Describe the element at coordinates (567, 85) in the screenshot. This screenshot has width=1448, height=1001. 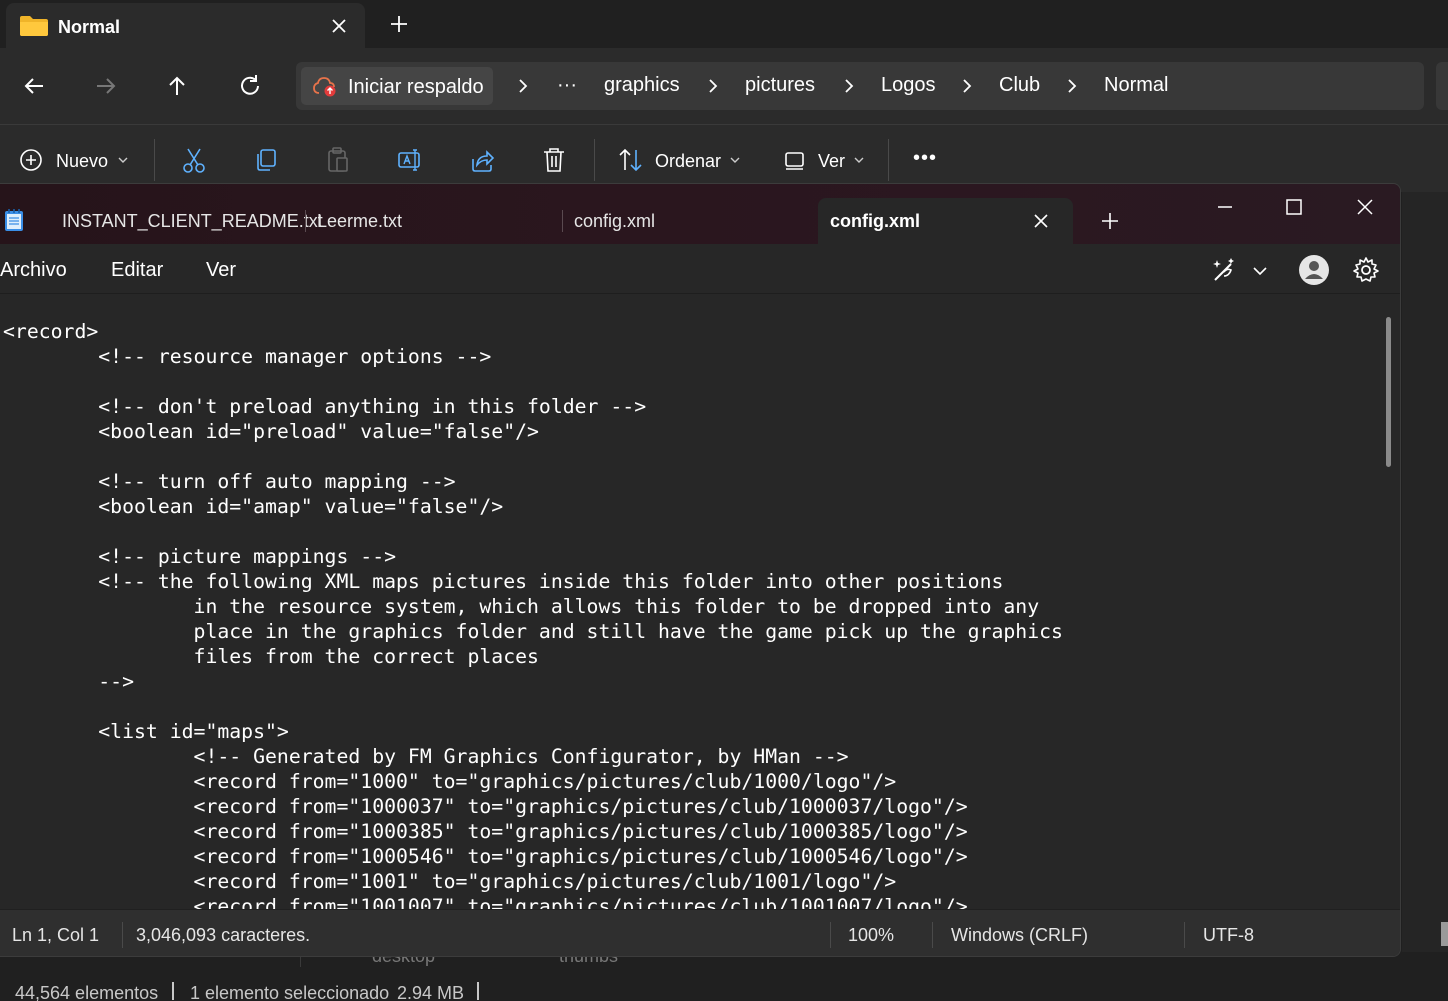
I see `breadcrumb-overflow: ···` at that location.